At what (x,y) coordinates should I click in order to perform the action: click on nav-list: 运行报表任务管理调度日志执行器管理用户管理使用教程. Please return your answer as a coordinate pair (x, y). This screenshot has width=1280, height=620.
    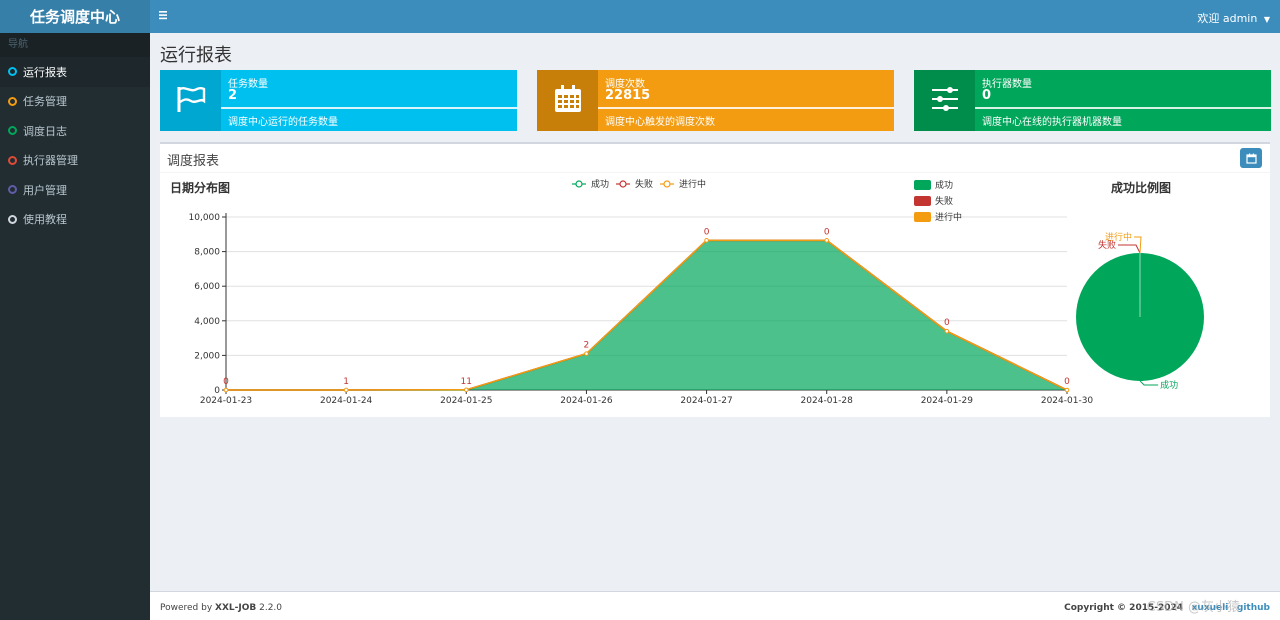
    Looking at the image, I should click on (75, 145).